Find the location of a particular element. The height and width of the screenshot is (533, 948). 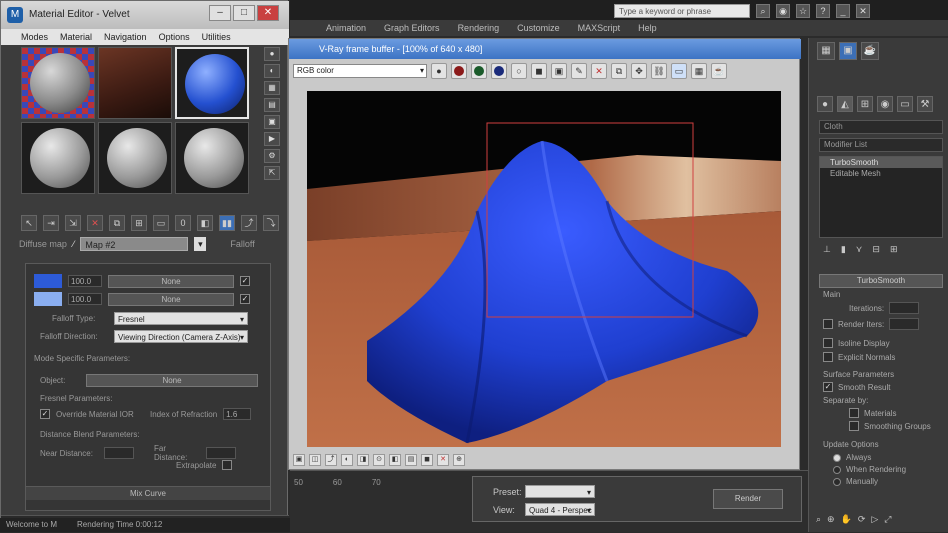

clear-icon: ✕ is located at coordinates (599, 71).